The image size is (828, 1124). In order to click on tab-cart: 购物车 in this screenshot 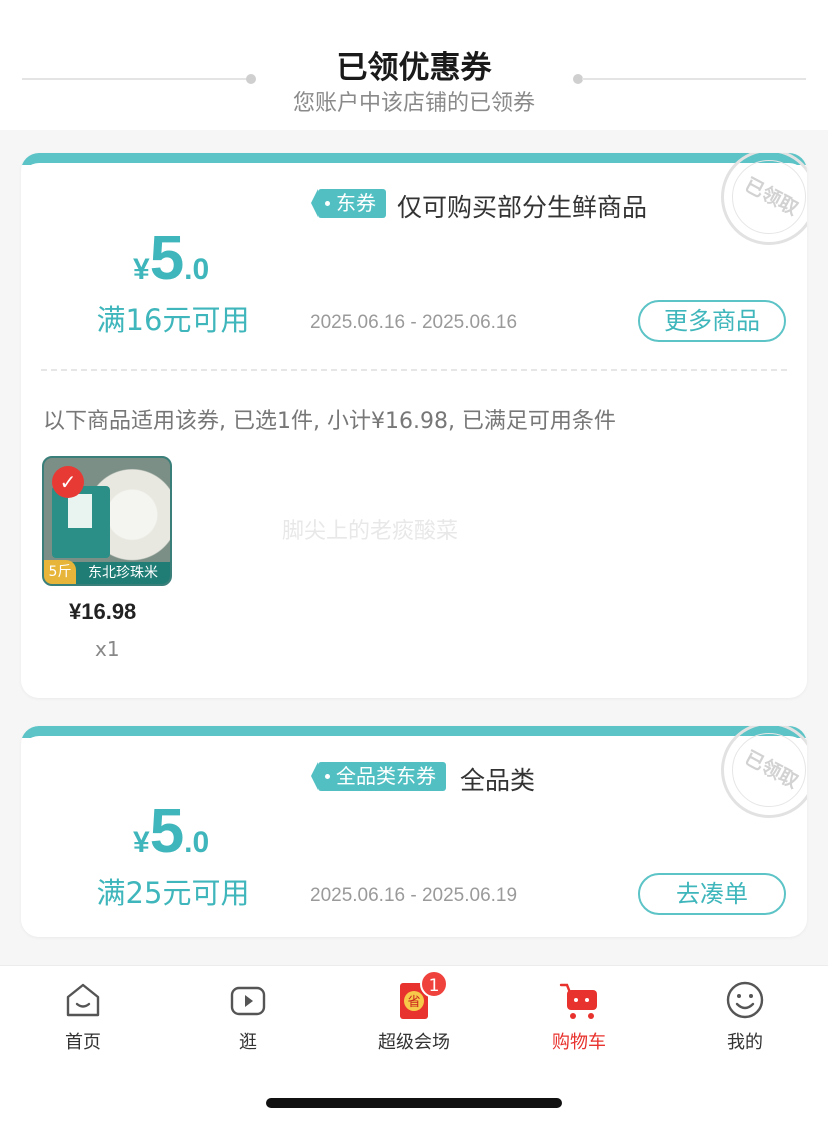, I will do `click(579, 1016)`.